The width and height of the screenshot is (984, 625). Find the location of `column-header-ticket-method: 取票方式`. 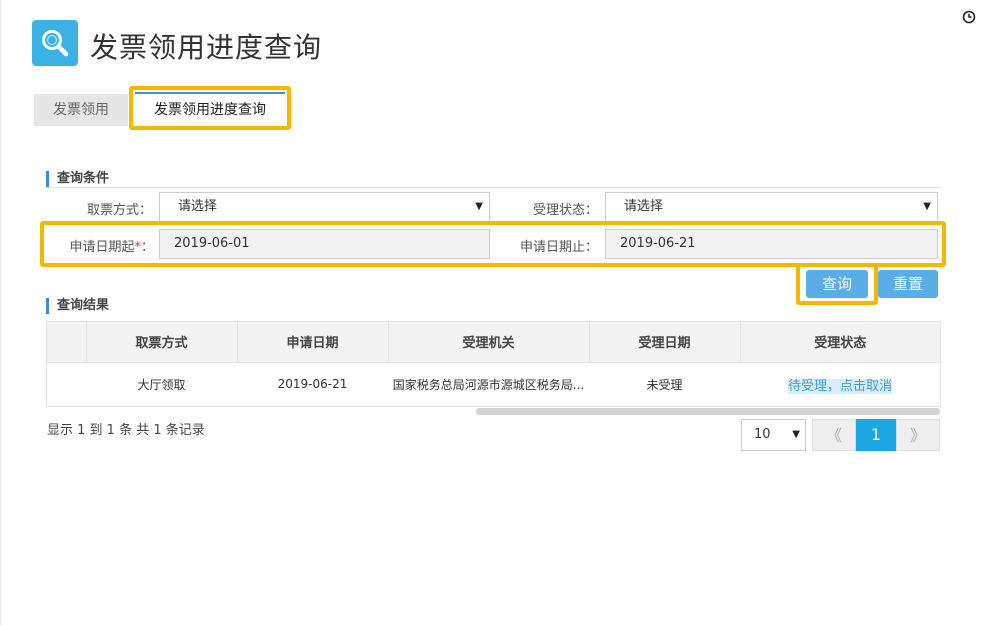

column-header-ticket-method: 取票方式 is located at coordinates (162, 342).